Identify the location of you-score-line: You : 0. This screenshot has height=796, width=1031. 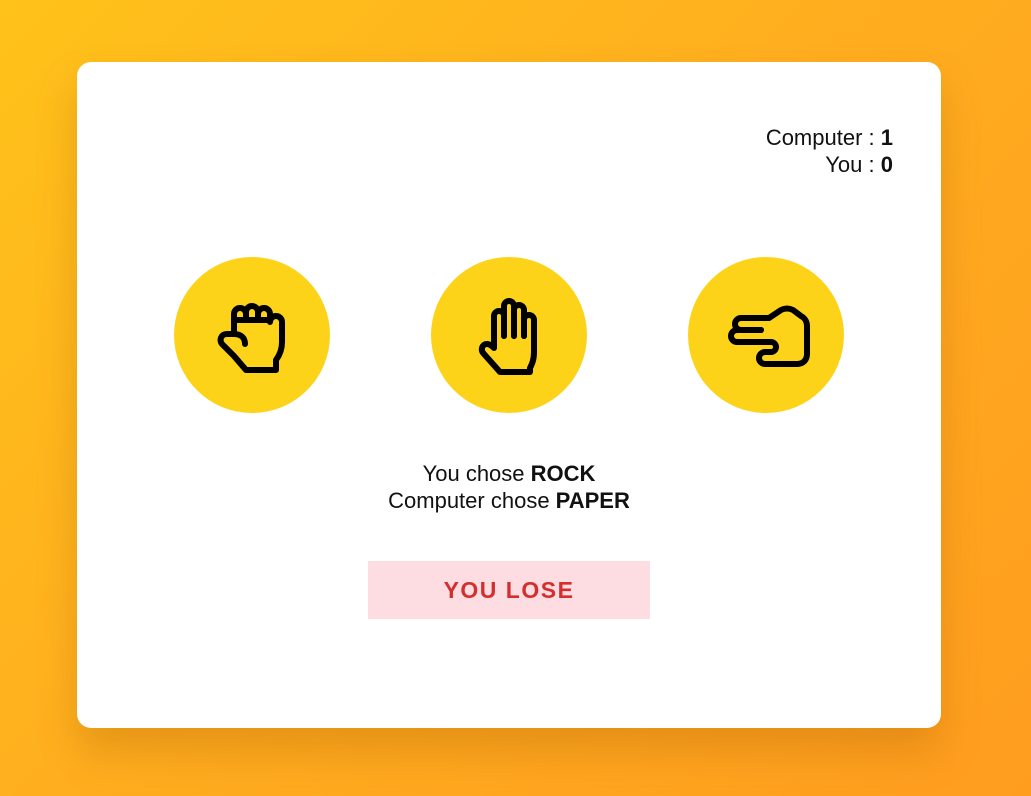
(829, 164).